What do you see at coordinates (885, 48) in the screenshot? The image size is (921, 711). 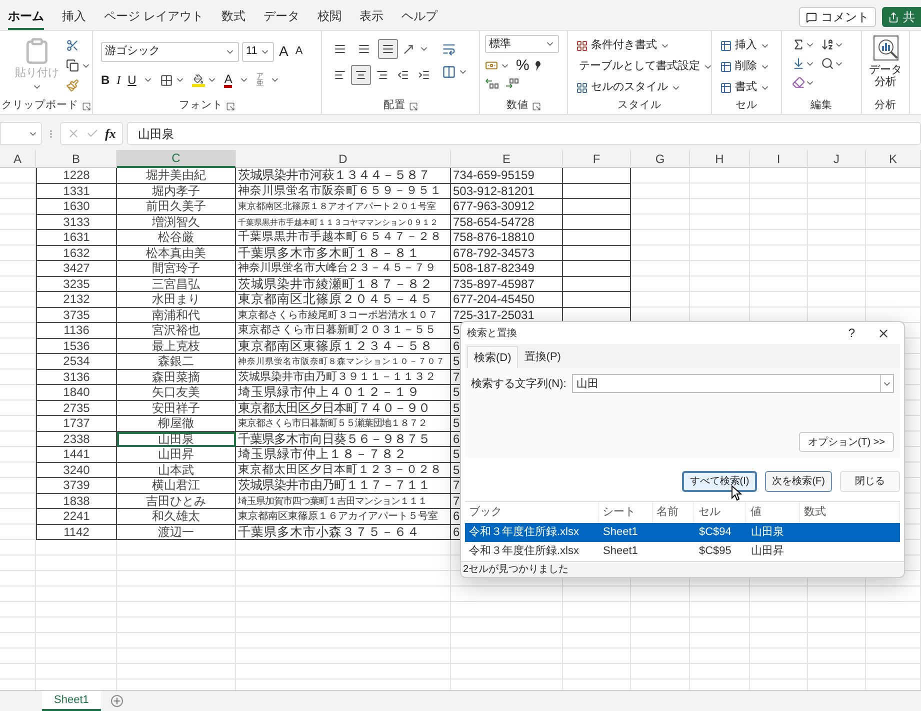 I see `chart-magnifier-icon` at bounding box center [885, 48].